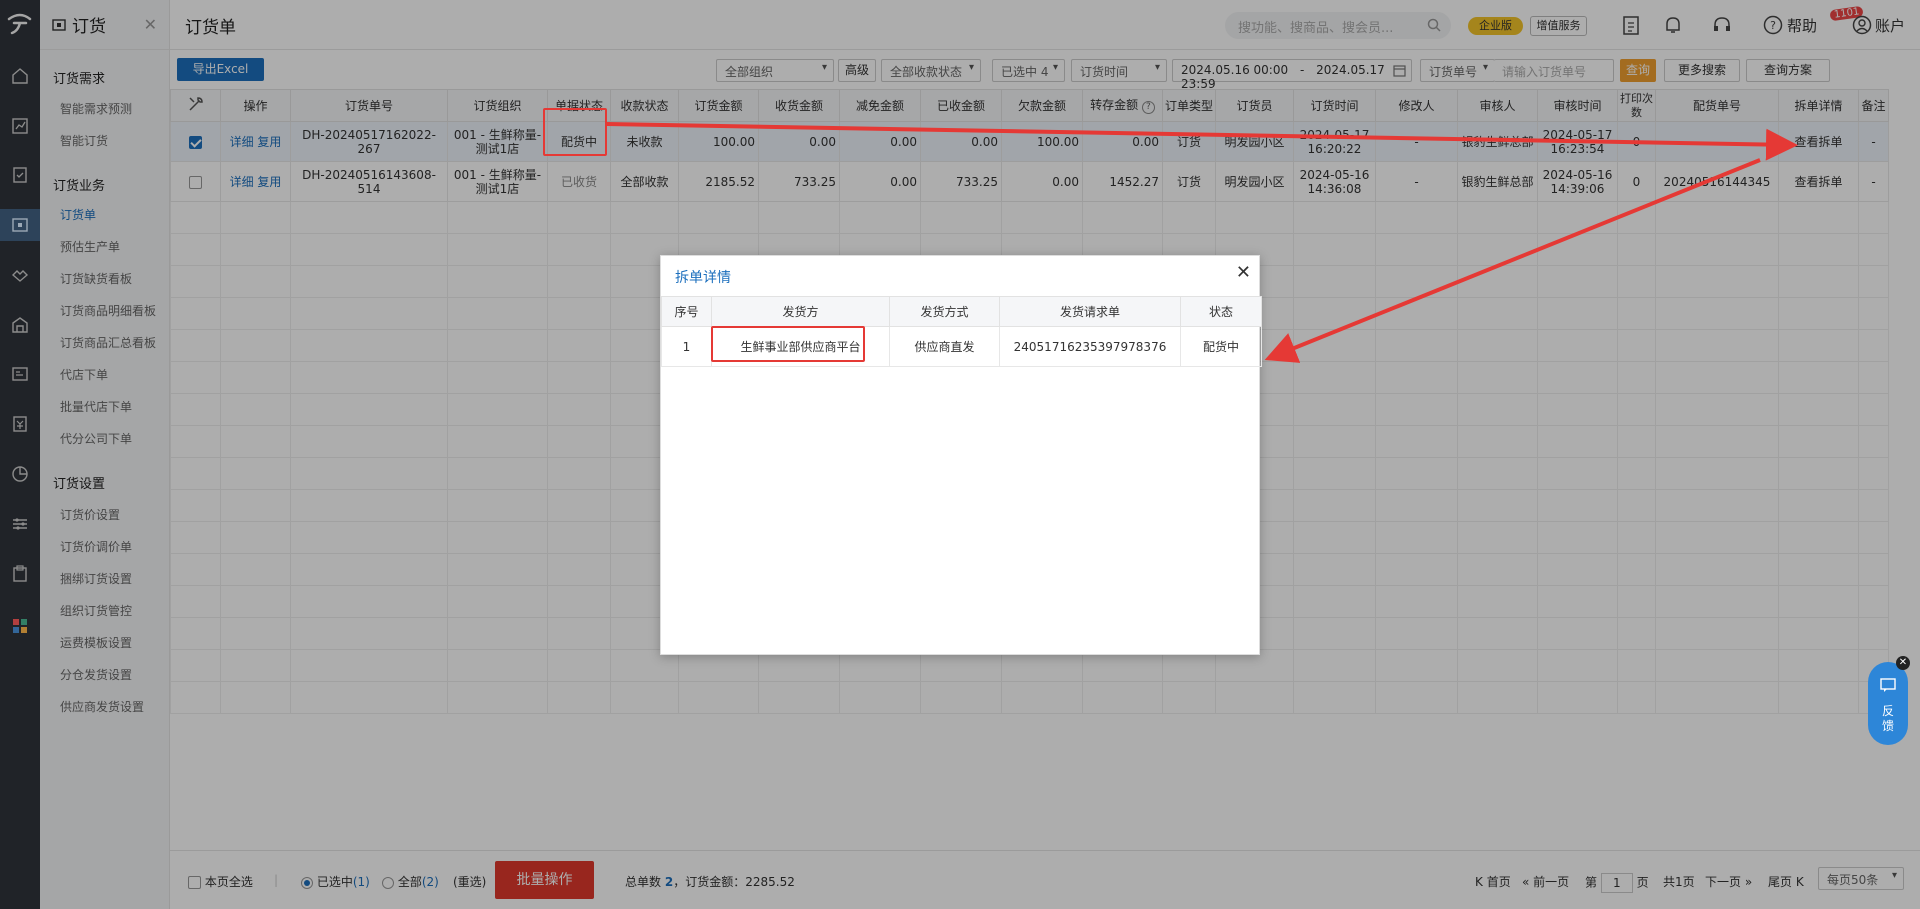 This screenshot has width=1920, height=909. I want to click on annotation-box-shipper, so click(788, 344).